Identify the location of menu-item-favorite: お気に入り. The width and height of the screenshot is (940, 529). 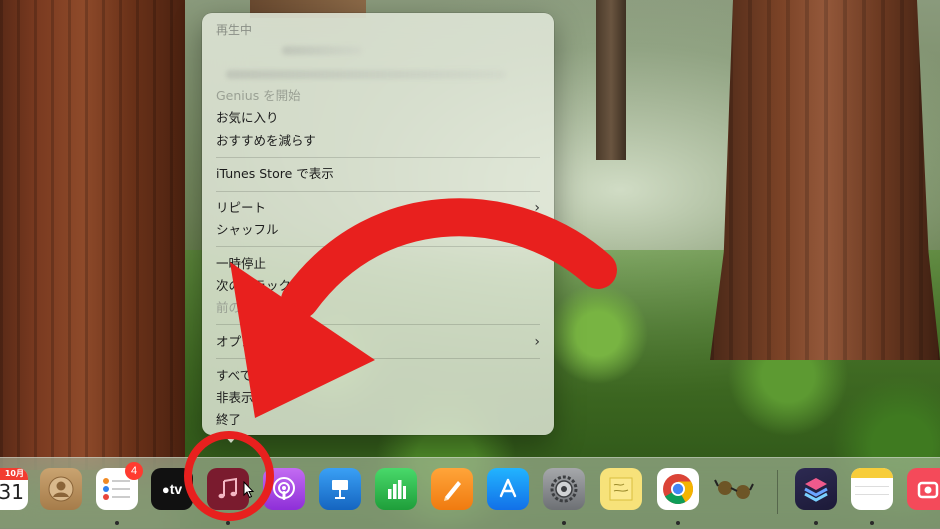
(378, 118).